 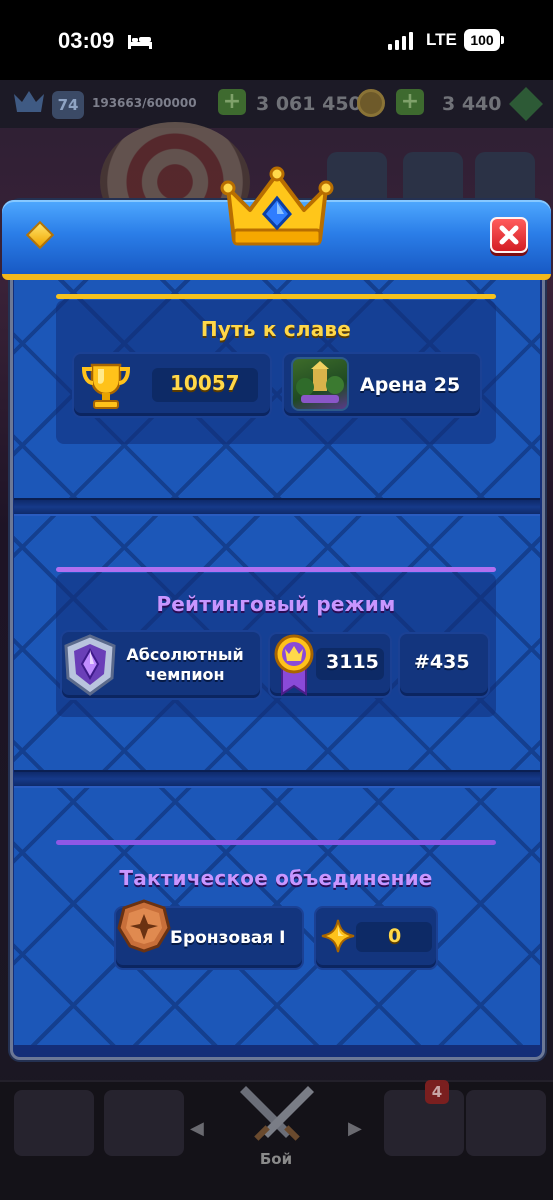 I want to click on nav-battle-label: Бой, so click(x=276, y=1159).